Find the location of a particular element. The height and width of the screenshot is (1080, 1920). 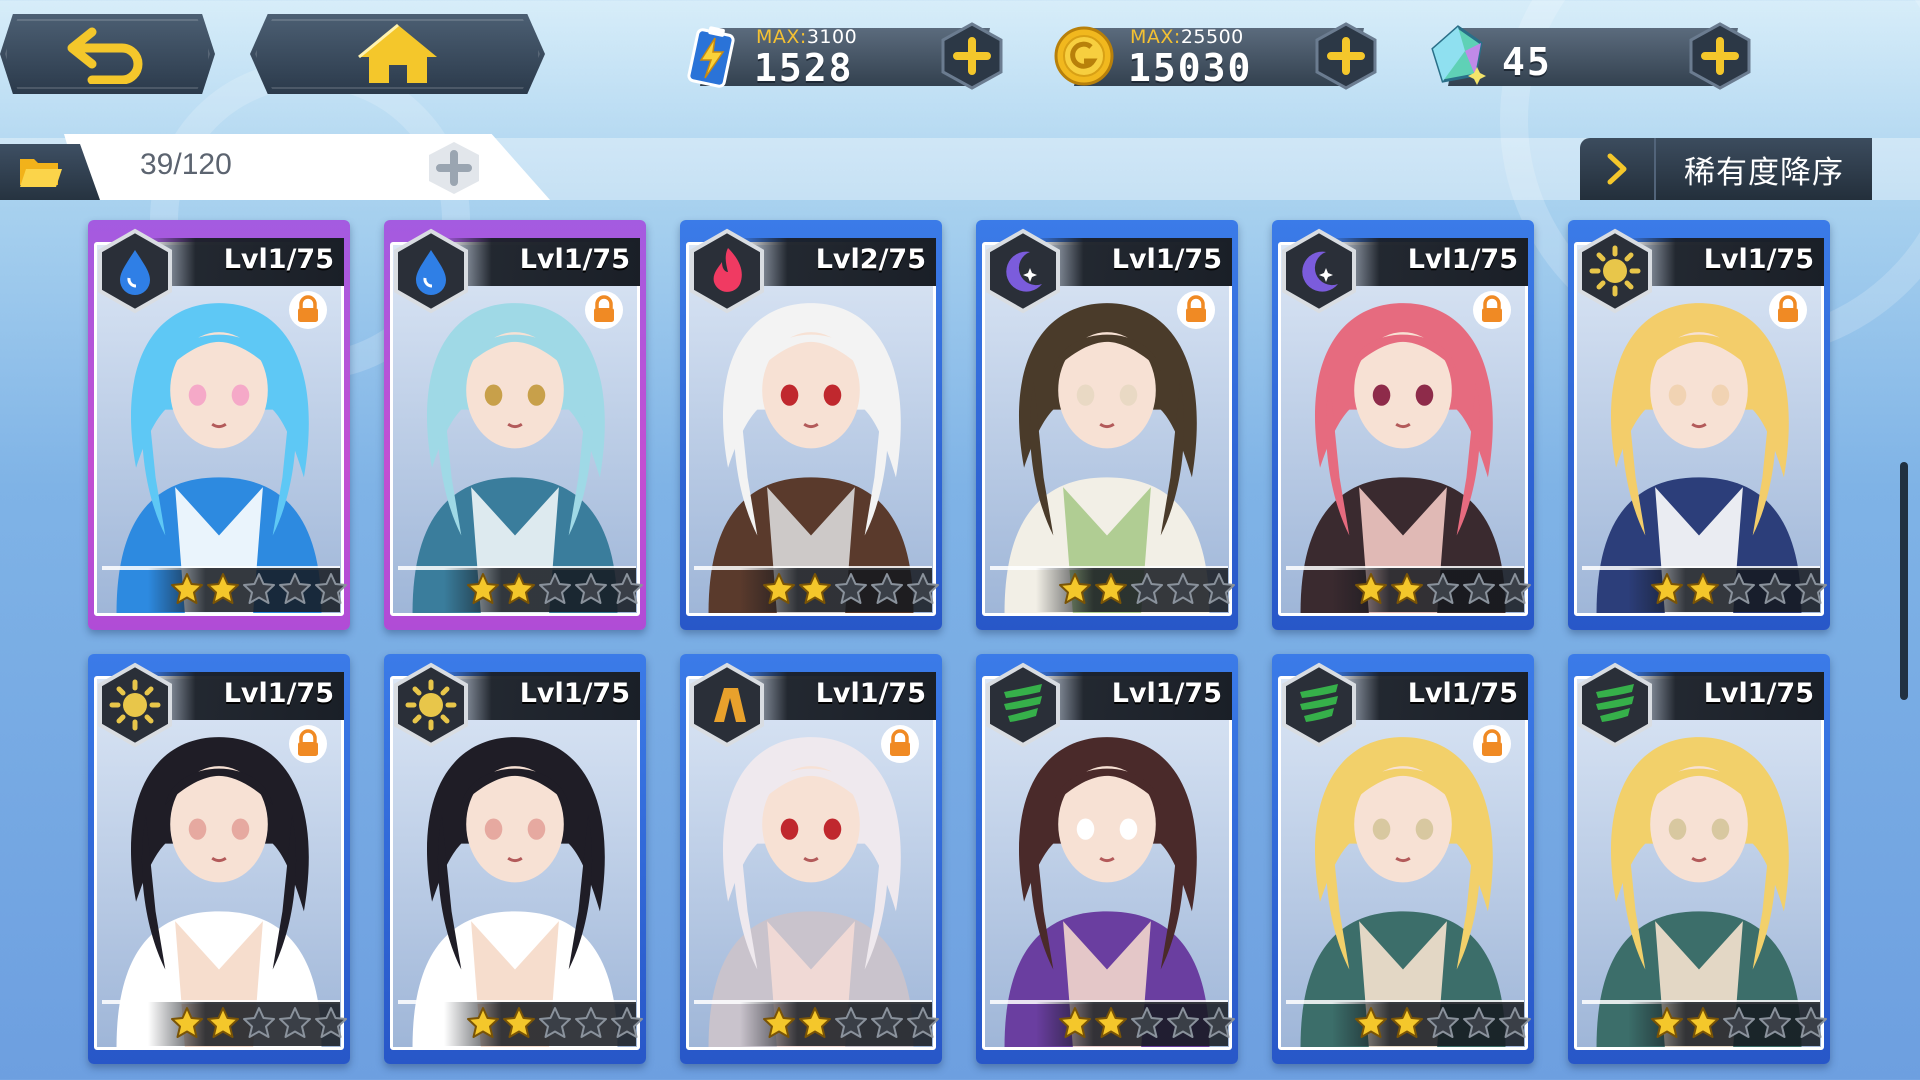

earth-element-icon is located at coordinates (727, 705).